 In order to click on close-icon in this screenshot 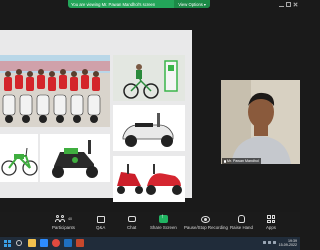, I will do `click(295, 4)`.